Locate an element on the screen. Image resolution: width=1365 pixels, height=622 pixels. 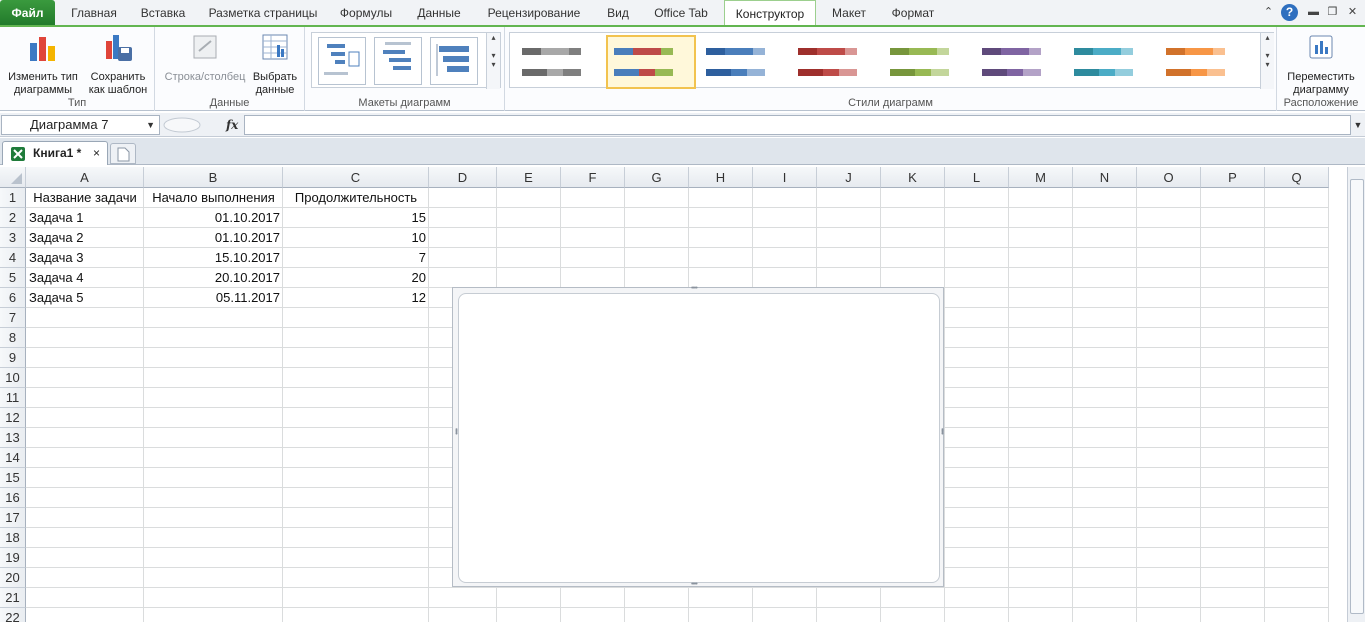
tab-format: Формат is located at coordinates (913, 13).